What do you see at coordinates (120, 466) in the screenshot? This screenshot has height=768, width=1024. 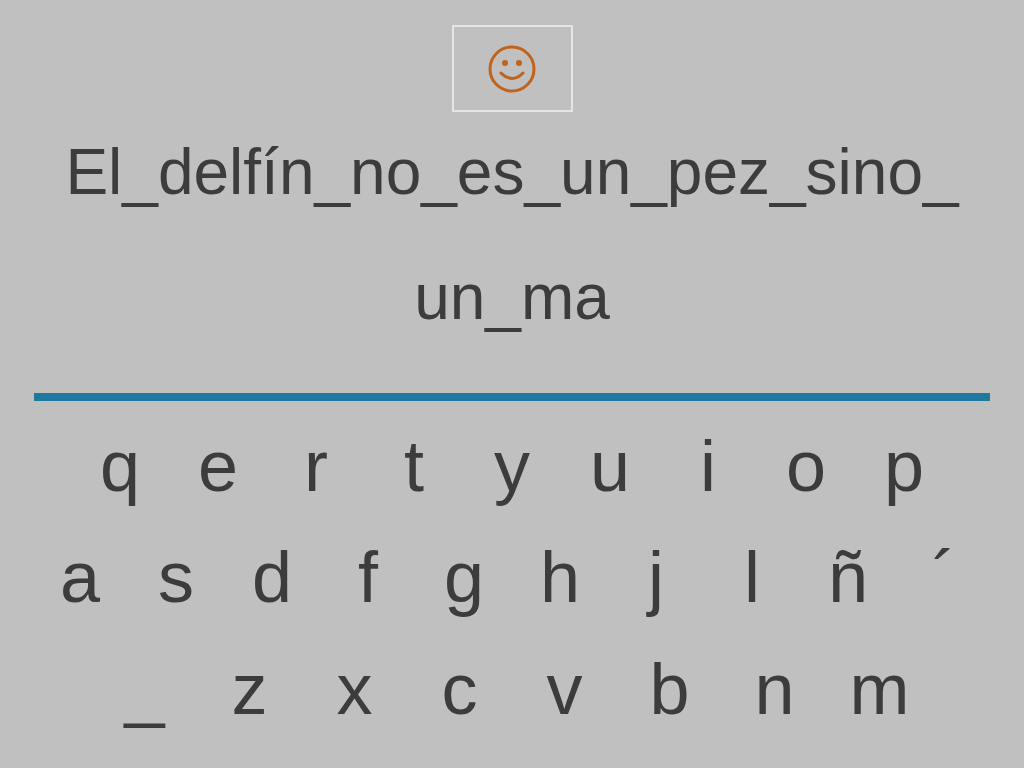 I see `letter-key: q` at bounding box center [120, 466].